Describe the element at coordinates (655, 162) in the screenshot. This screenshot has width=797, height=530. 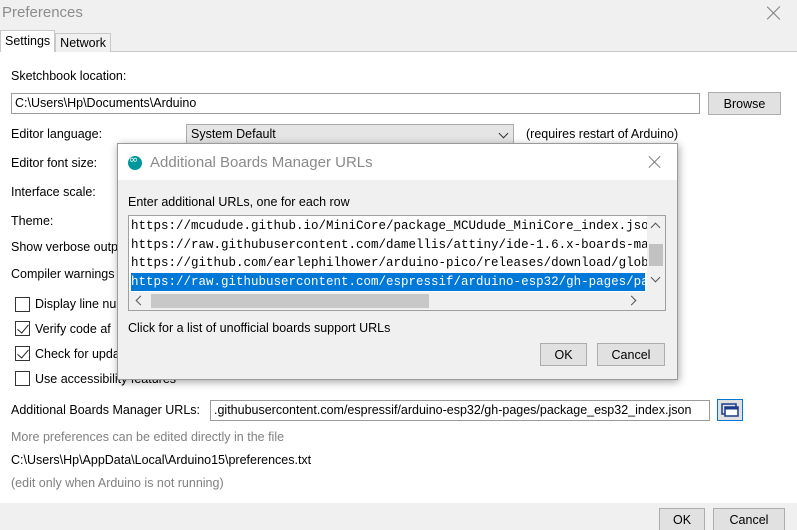
I see `dialog-close-icon` at that location.